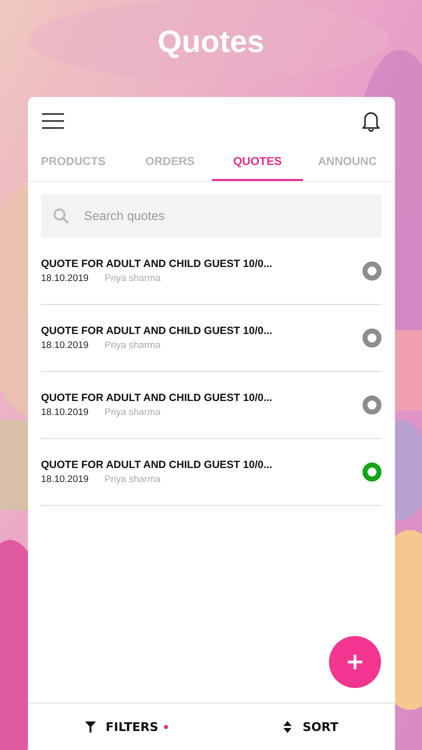 The image size is (422, 750). I want to click on page-title: Quotes, so click(211, 42).